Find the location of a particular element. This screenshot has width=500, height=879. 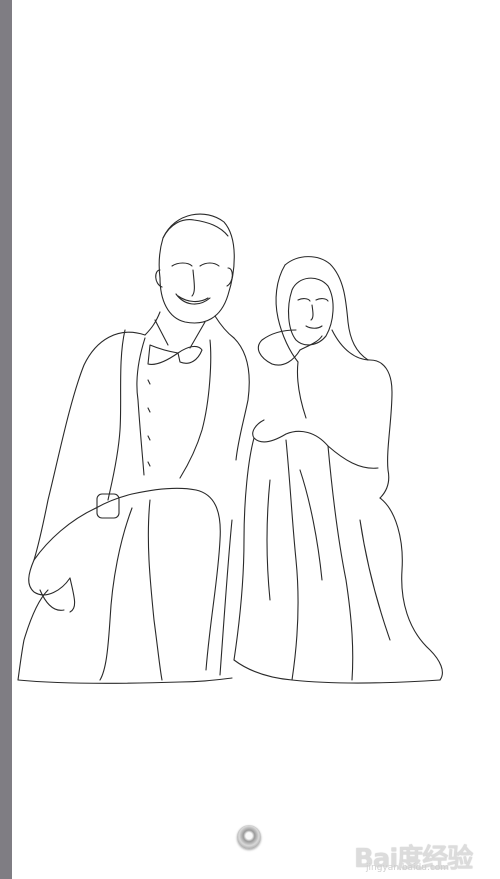

woman-face is located at coordinates (310, 311).